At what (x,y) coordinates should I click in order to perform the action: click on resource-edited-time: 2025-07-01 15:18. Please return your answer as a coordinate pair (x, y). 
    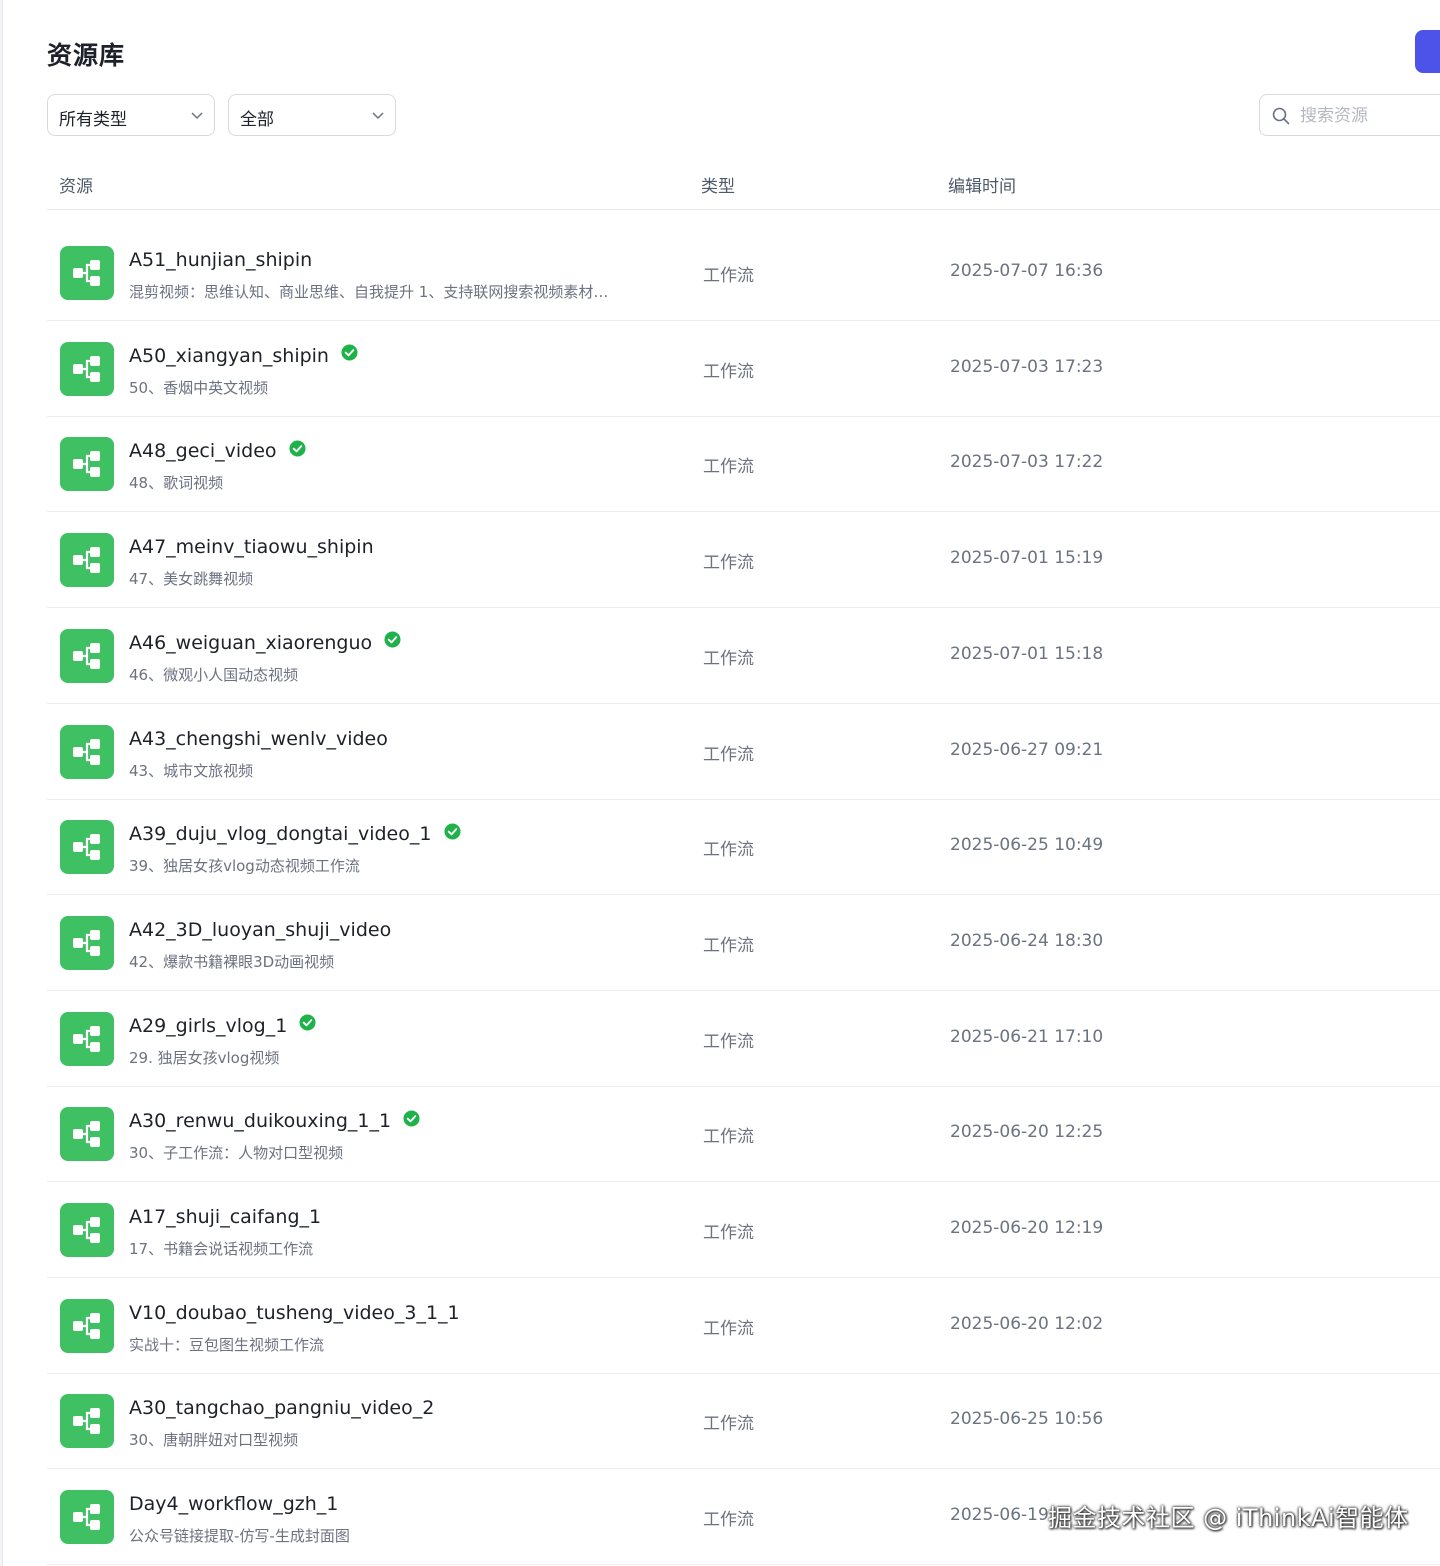
    Looking at the image, I should click on (1027, 653).